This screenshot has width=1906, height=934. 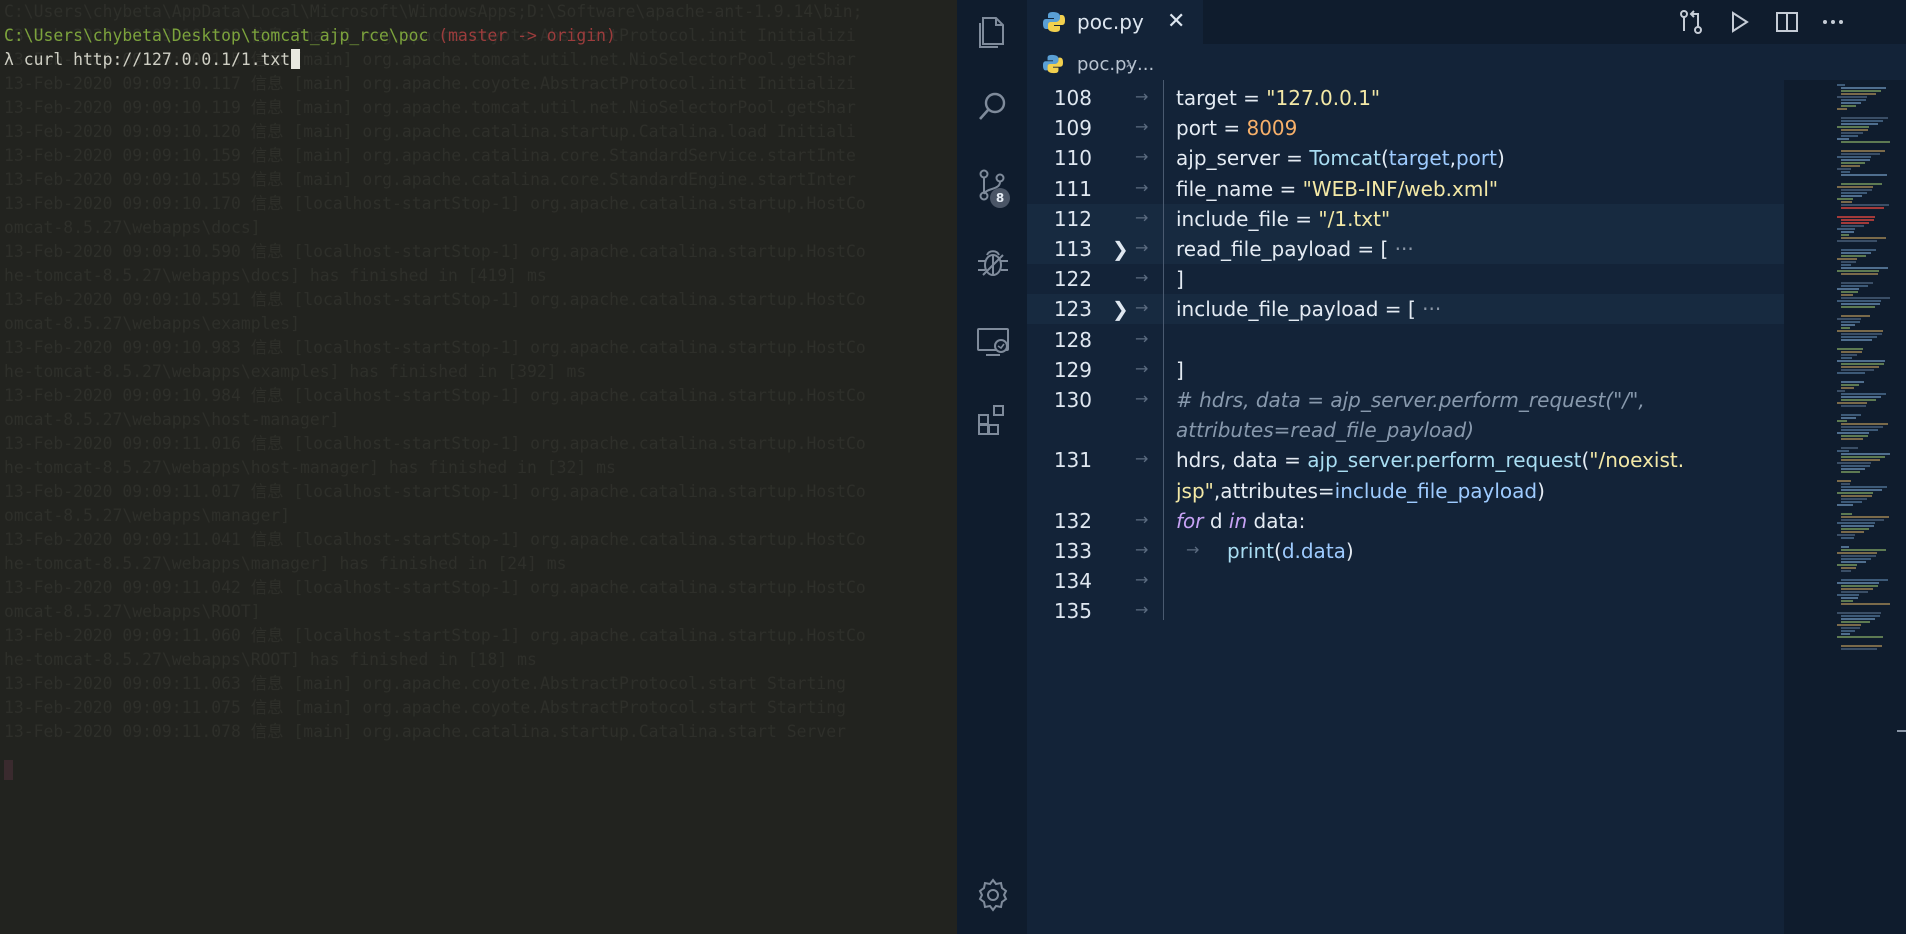 What do you see at coordinates (1405, 340) in the screenshot?
I see `code-line: 128 →` at bounding box center [1405, 340].